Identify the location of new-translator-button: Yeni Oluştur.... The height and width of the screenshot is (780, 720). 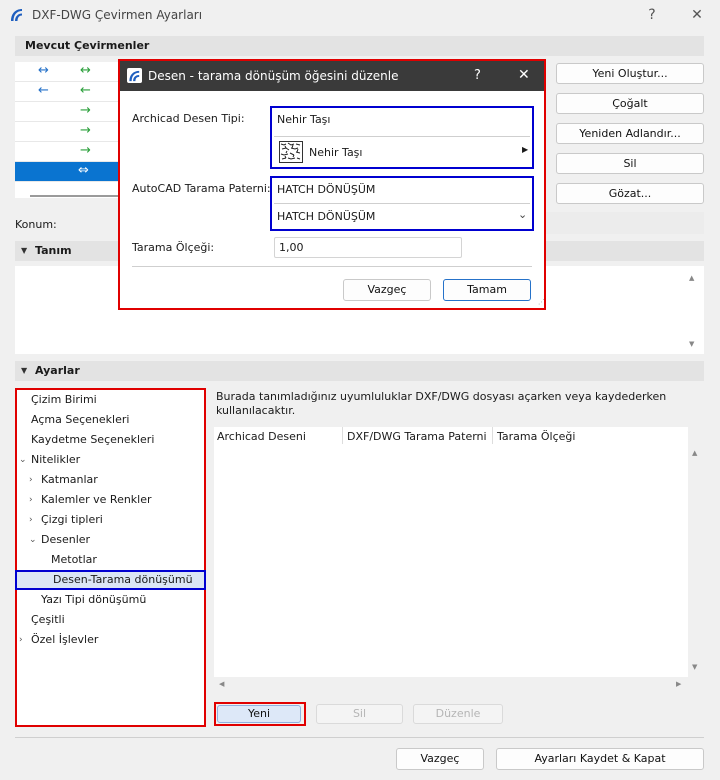
(630, 73).